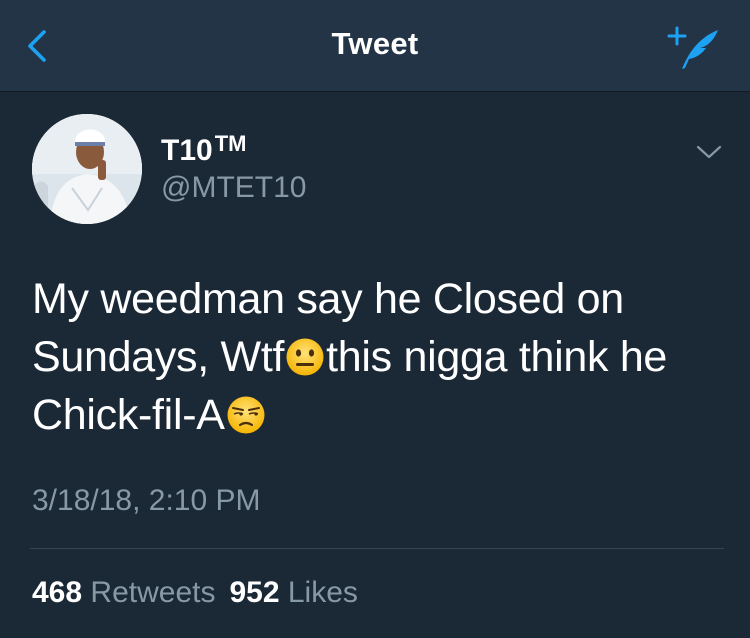 This screenshot has height=638, width=750. I want to click on retweets-label: Retweets, so click(153, 592).